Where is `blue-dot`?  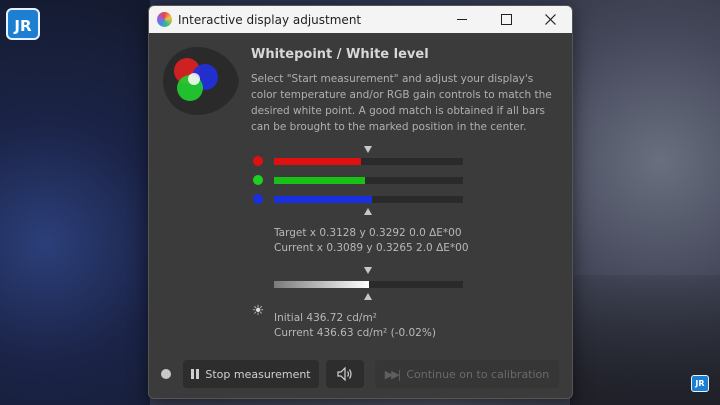 blue-dot is located at coordinates (258, 199).